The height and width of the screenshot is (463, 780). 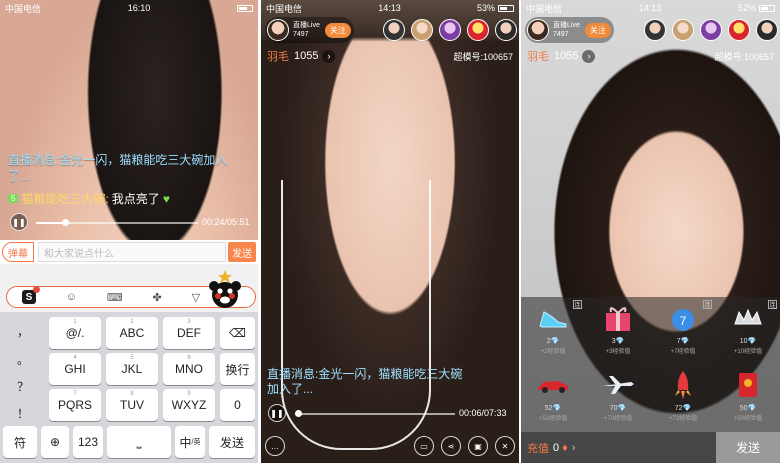 I want to click on gift-item: 3💎 +3经验值, so click(x=618, y=330).